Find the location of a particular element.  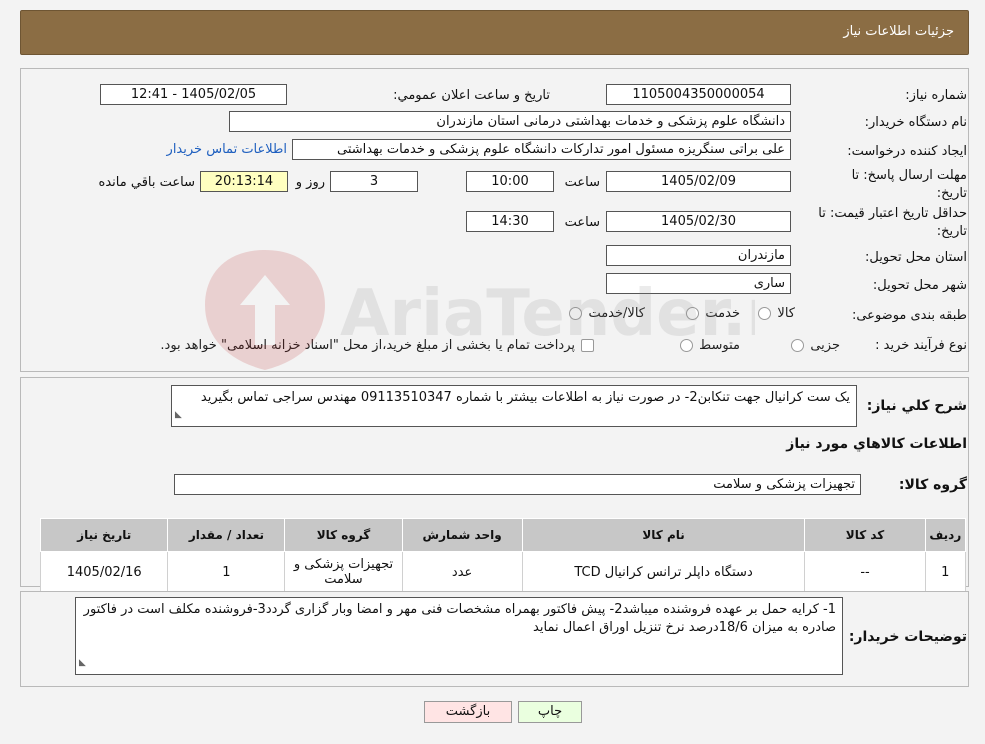

city-label: شهر محل تحویل: is located at coordinates (919, 285).